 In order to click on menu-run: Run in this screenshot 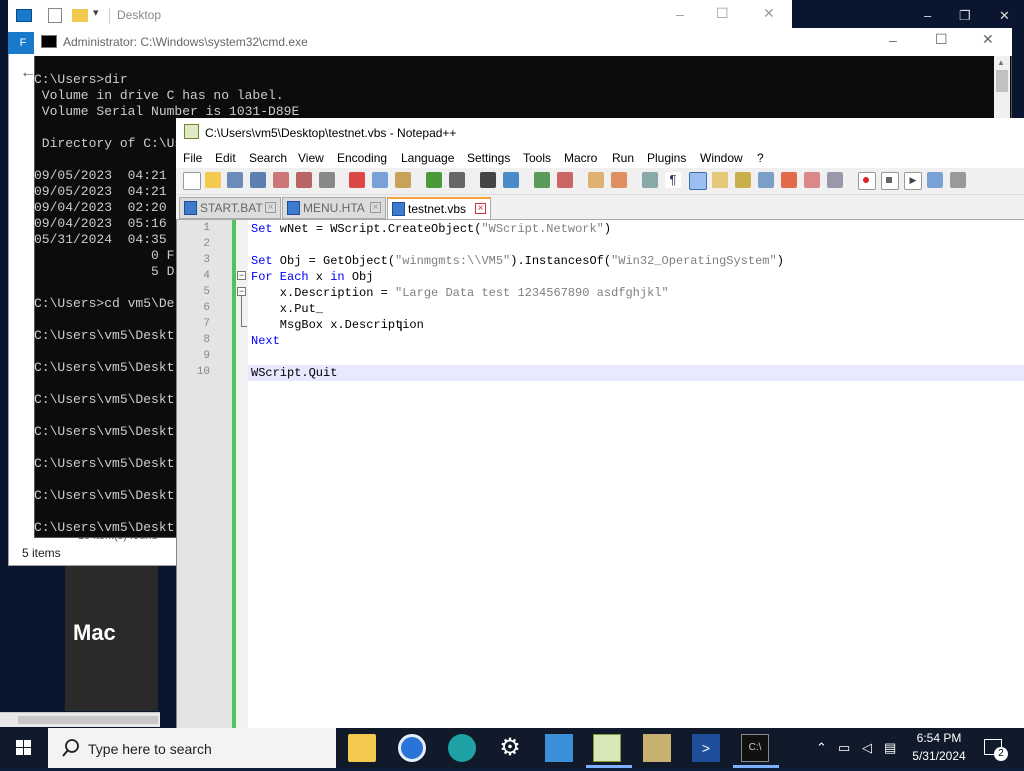, I will do `click(623, 158)`.